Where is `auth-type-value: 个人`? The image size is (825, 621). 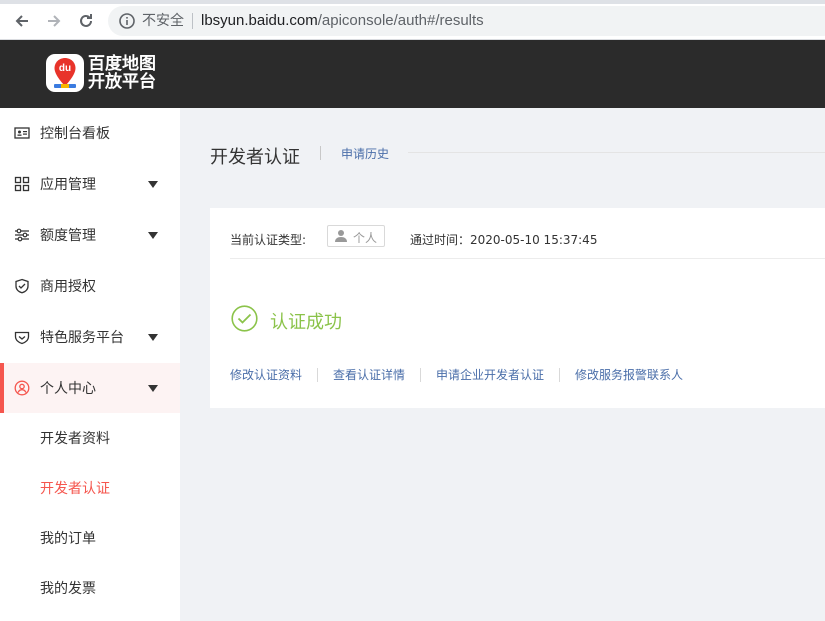 auth-type-value: 个人 is located at coordinates (365, 238).